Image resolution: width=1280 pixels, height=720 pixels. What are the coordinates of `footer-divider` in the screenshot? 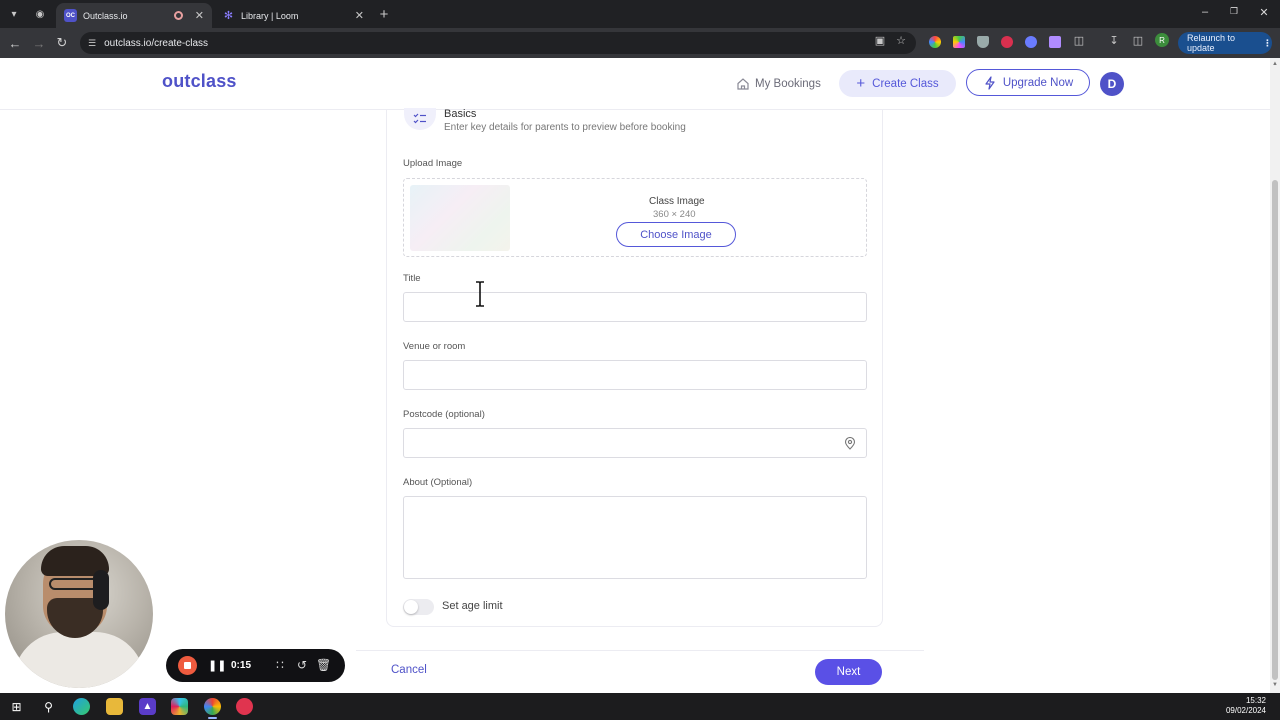 It's located at (640, 650).